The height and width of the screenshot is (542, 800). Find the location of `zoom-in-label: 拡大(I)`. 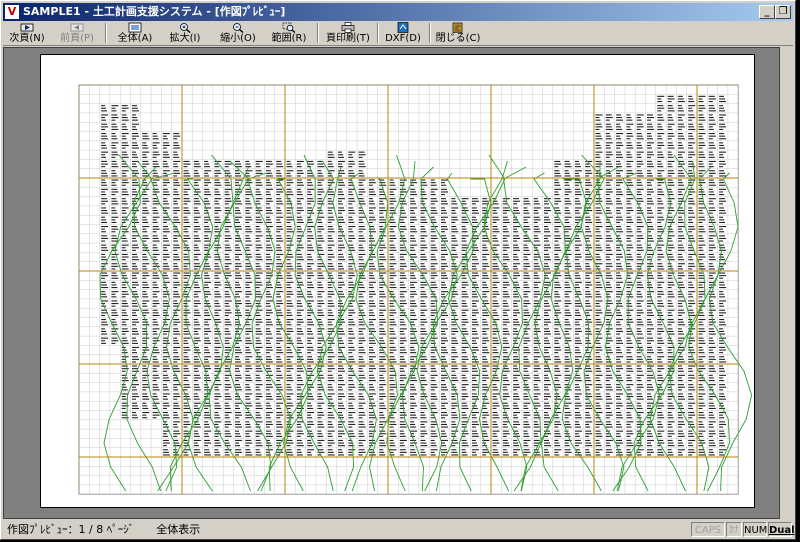

zoom-in-label: 拡大(I) is located at coordinates (185, 38).